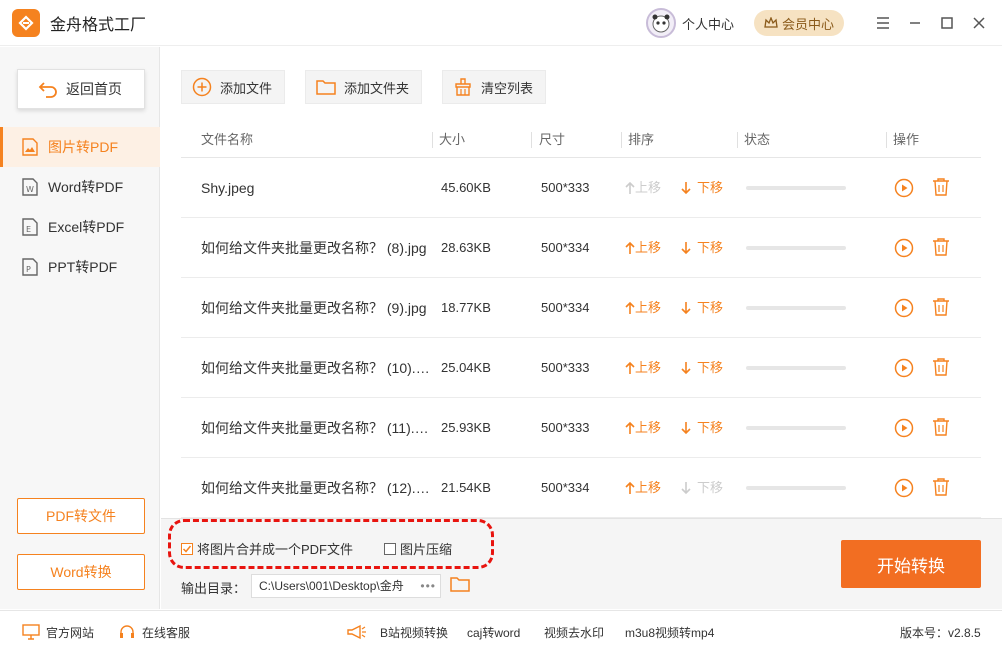  I want to click on header-status: 状态, so click(757, 139).